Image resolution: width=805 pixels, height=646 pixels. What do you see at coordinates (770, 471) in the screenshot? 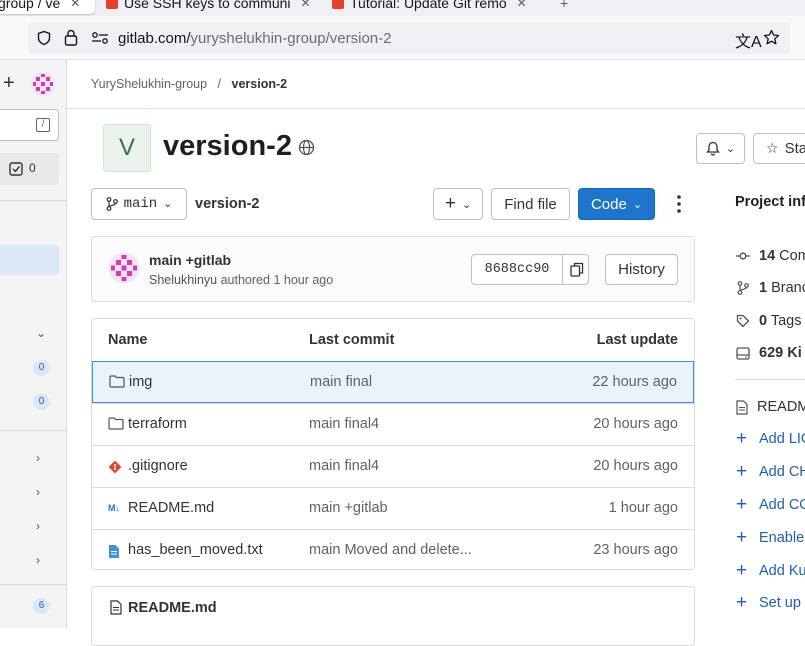
I see `add-changelog-link: + Add CH` at bounding box center [770, 471].